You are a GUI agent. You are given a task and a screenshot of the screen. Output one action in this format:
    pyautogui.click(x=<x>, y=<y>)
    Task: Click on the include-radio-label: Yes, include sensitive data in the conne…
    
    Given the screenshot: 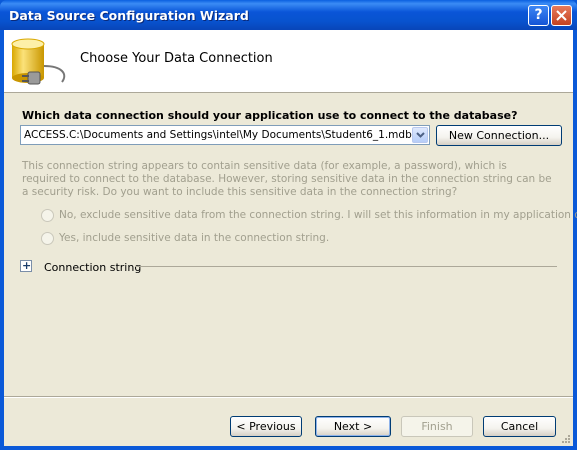 What is the action you would take?
    pyautogui.click(x=194, y=238)
    